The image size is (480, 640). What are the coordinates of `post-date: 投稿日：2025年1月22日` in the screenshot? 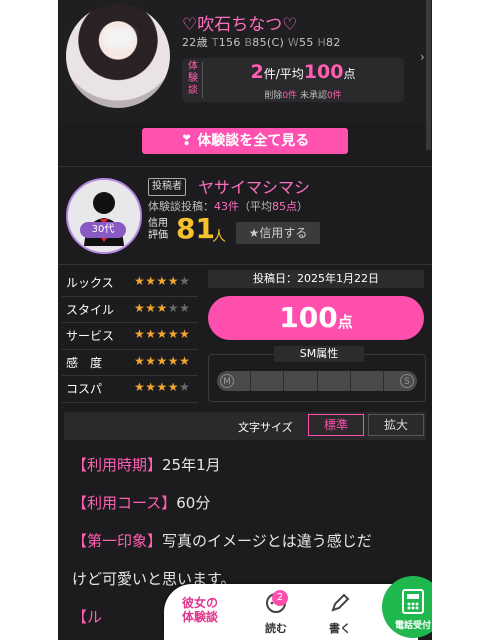 It's located at (316, 279).